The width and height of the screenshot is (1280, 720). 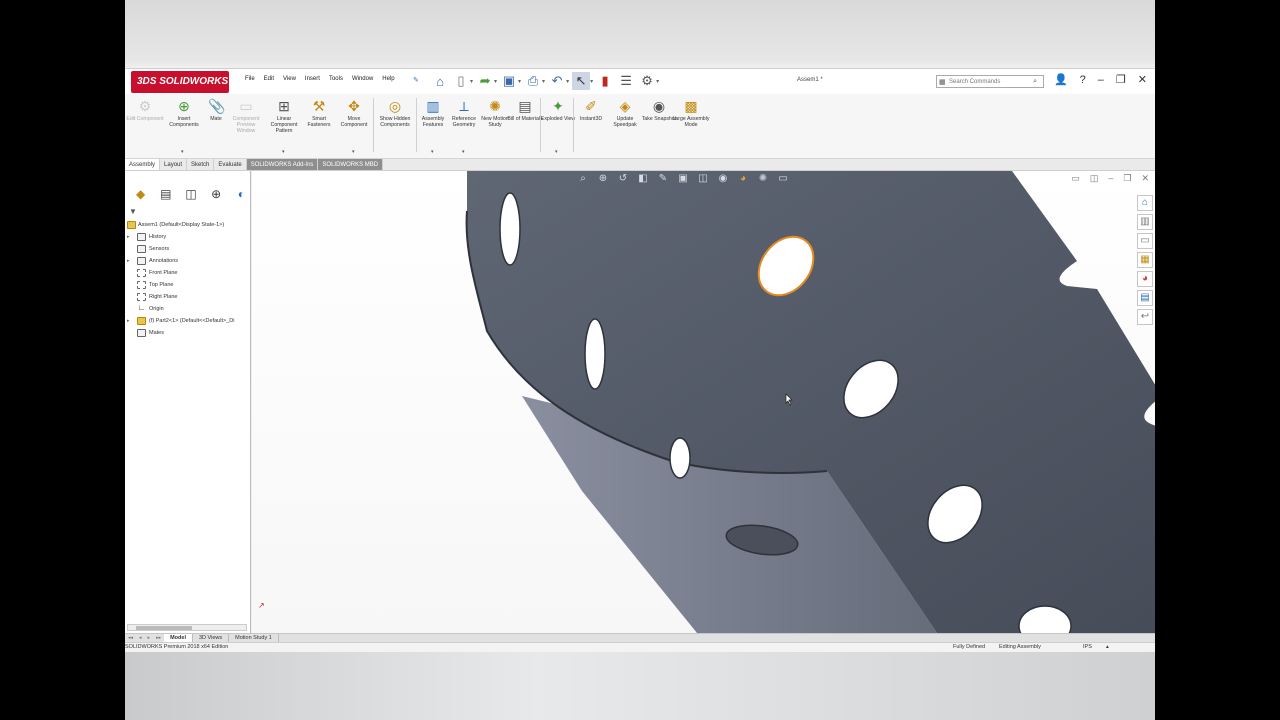 I want to click on home-icon: ⌂, so click(x=440, y=81).